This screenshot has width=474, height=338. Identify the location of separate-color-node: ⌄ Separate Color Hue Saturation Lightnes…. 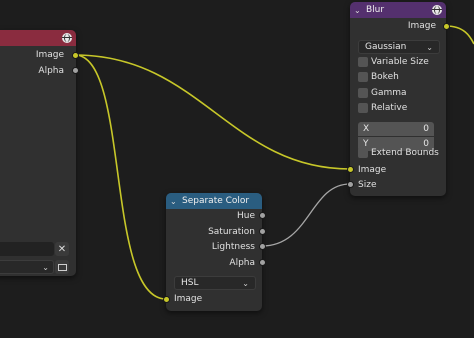
(214, 252).